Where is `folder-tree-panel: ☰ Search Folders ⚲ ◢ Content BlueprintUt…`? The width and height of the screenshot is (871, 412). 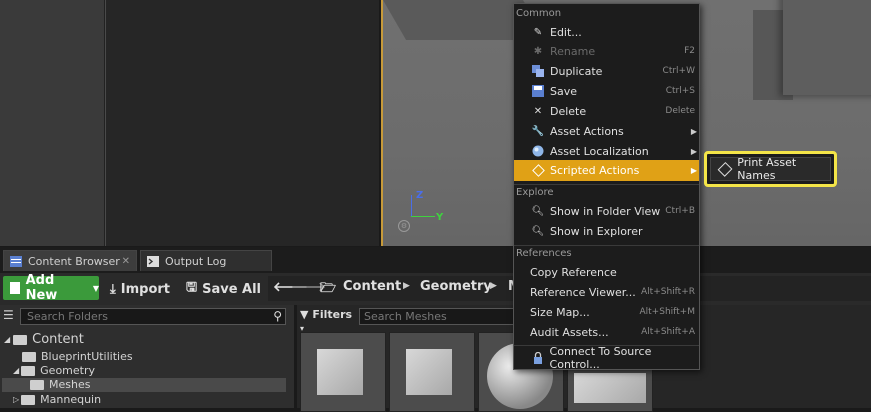 folder-tree-panel: ☰ Search Folders ⚲ ◢ Content BlueprintUt… is located at coordinates (148, 356).